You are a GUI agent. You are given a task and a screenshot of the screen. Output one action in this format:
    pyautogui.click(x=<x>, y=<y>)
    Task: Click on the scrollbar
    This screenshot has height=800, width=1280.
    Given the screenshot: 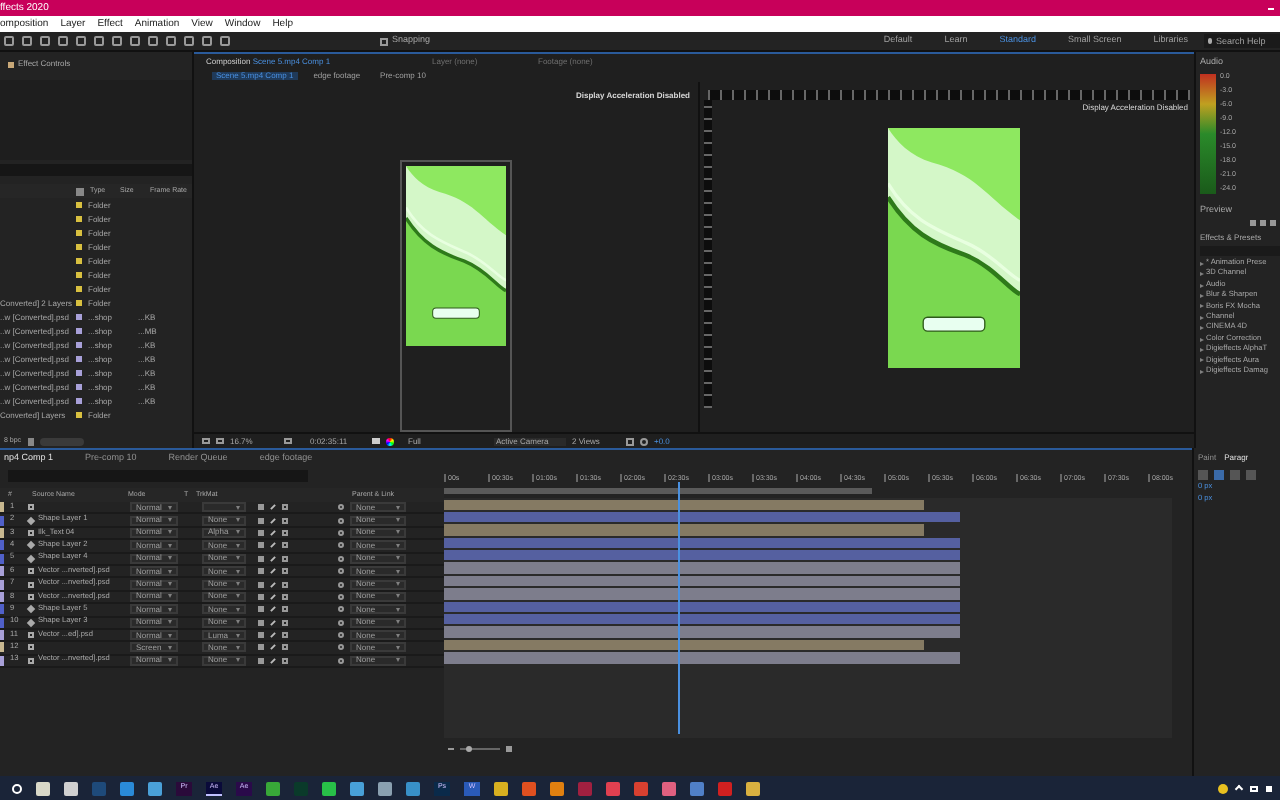 What is the action you would take?
    pyautogui.click(x=61, y=441)
    